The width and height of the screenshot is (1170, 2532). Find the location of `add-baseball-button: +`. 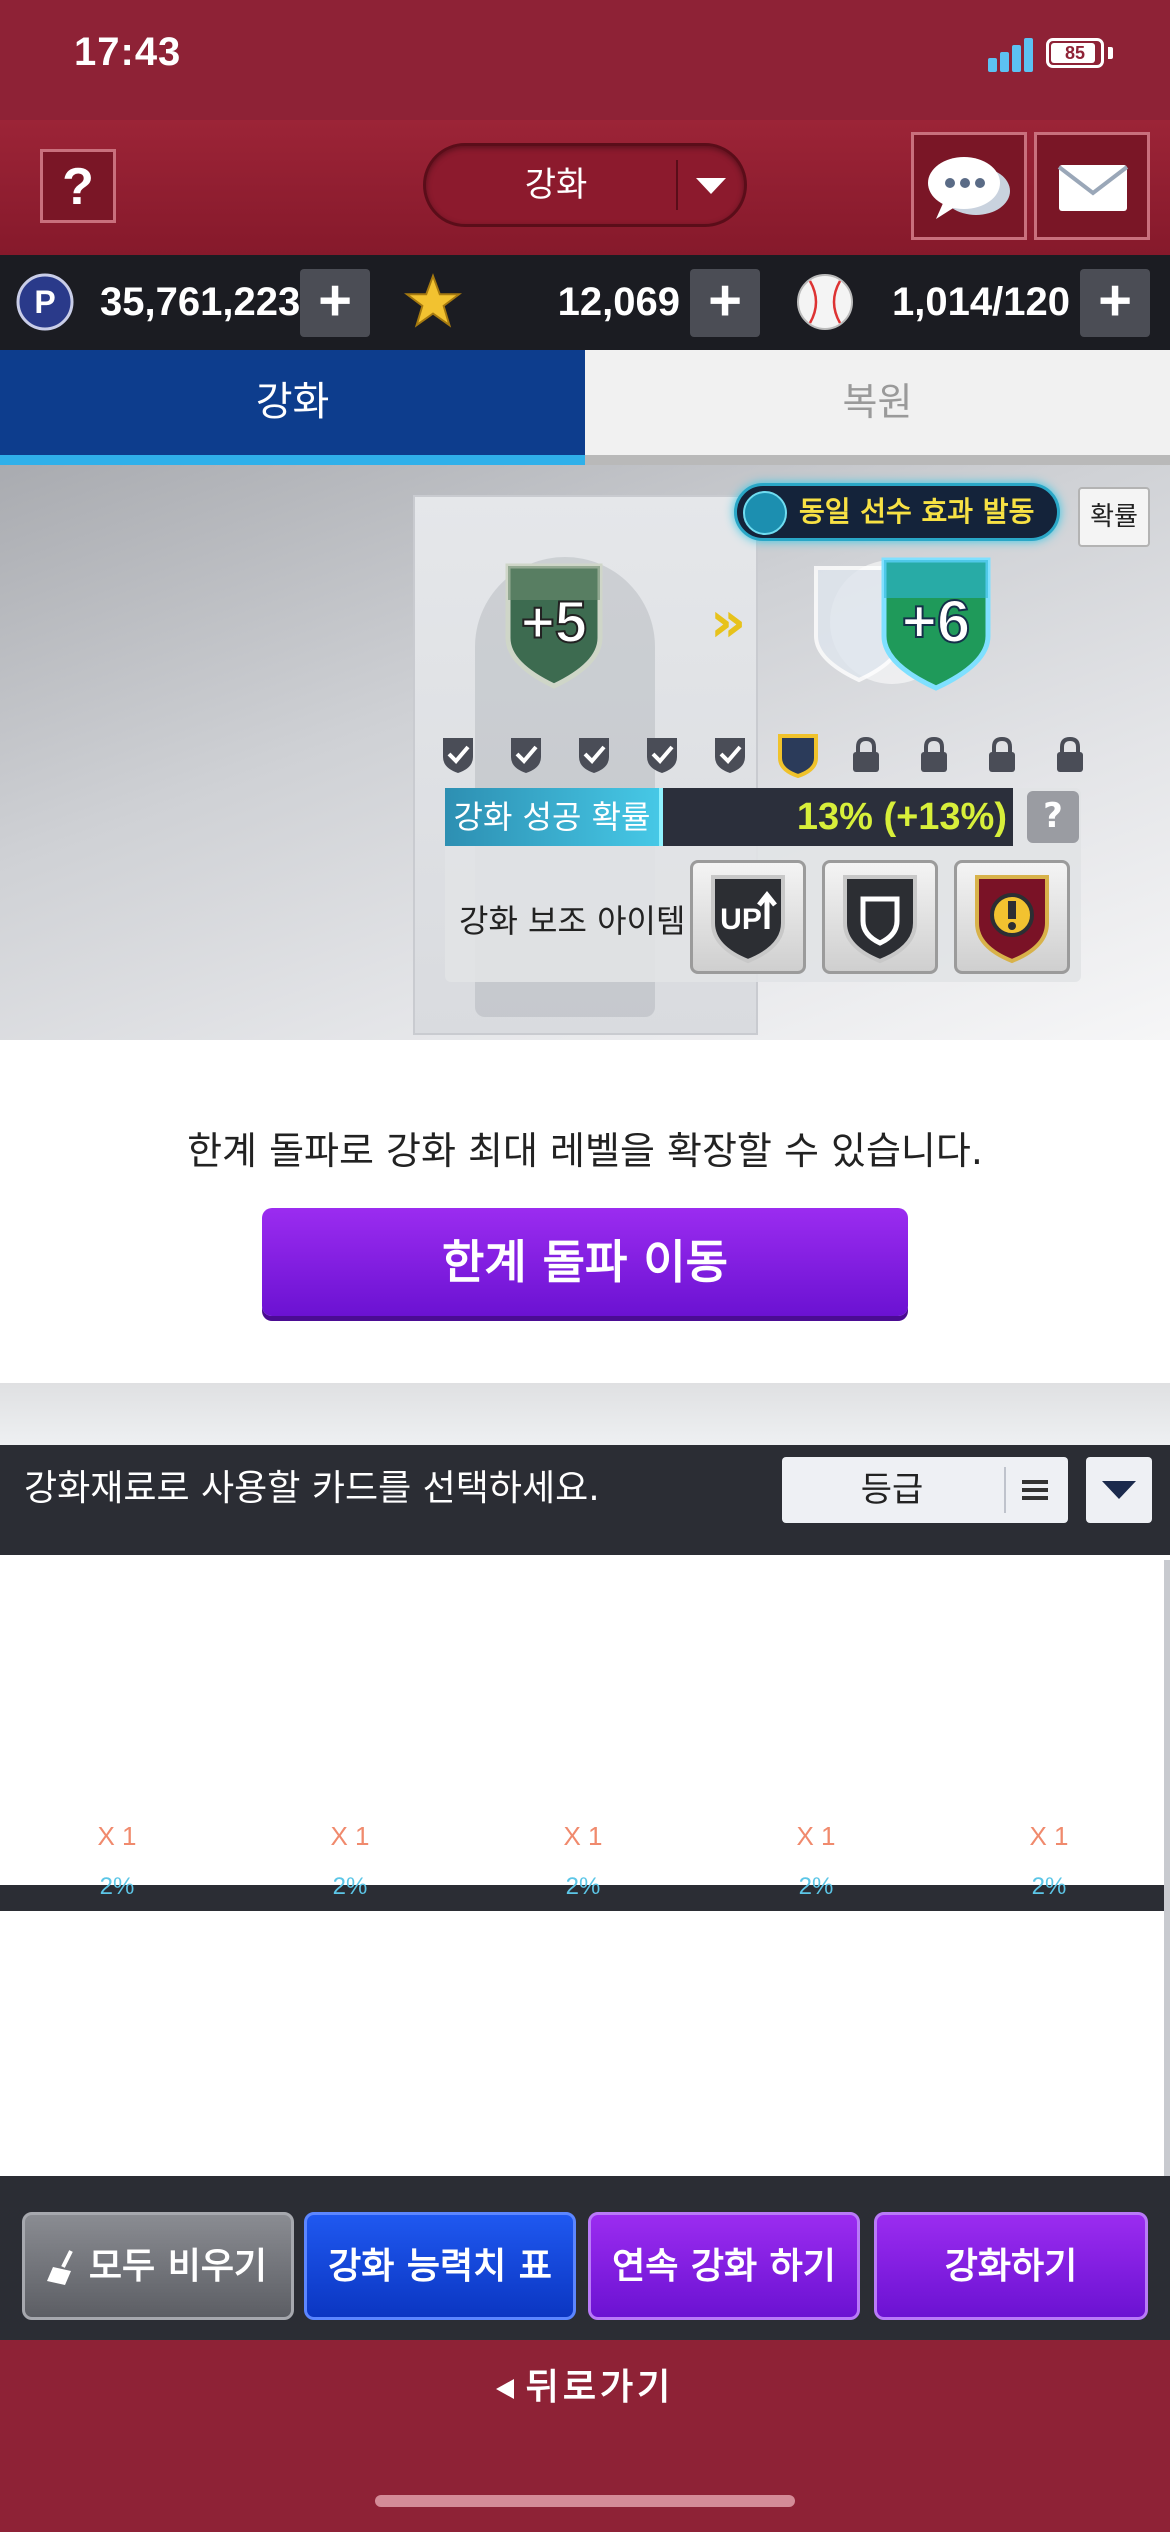

add-baseball-button: + is located at coordinates (1115, 303).